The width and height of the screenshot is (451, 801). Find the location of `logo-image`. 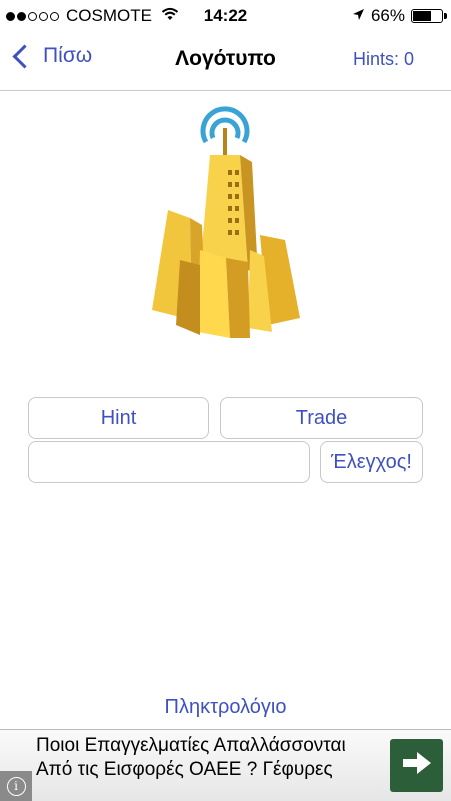

logo-image is located at coordinates (225, 222).